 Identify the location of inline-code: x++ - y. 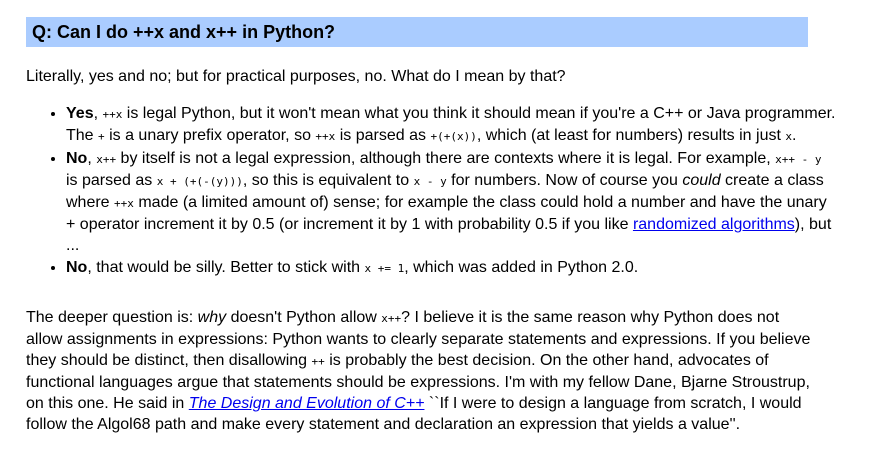
(798, 159).